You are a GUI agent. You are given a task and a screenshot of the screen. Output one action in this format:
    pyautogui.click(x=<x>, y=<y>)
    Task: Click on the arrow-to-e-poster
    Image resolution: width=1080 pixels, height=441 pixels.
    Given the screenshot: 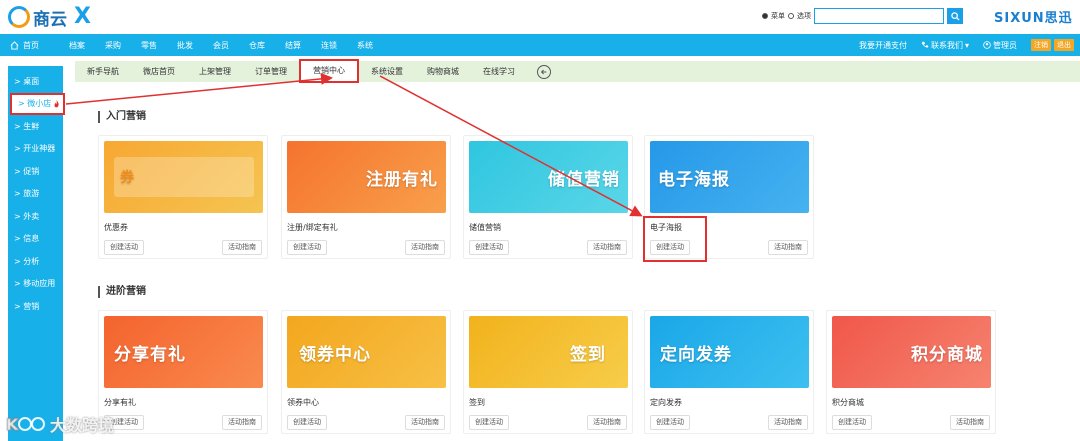 What is the action you would take?
    pyautogui.click(x=511, y=146)
    